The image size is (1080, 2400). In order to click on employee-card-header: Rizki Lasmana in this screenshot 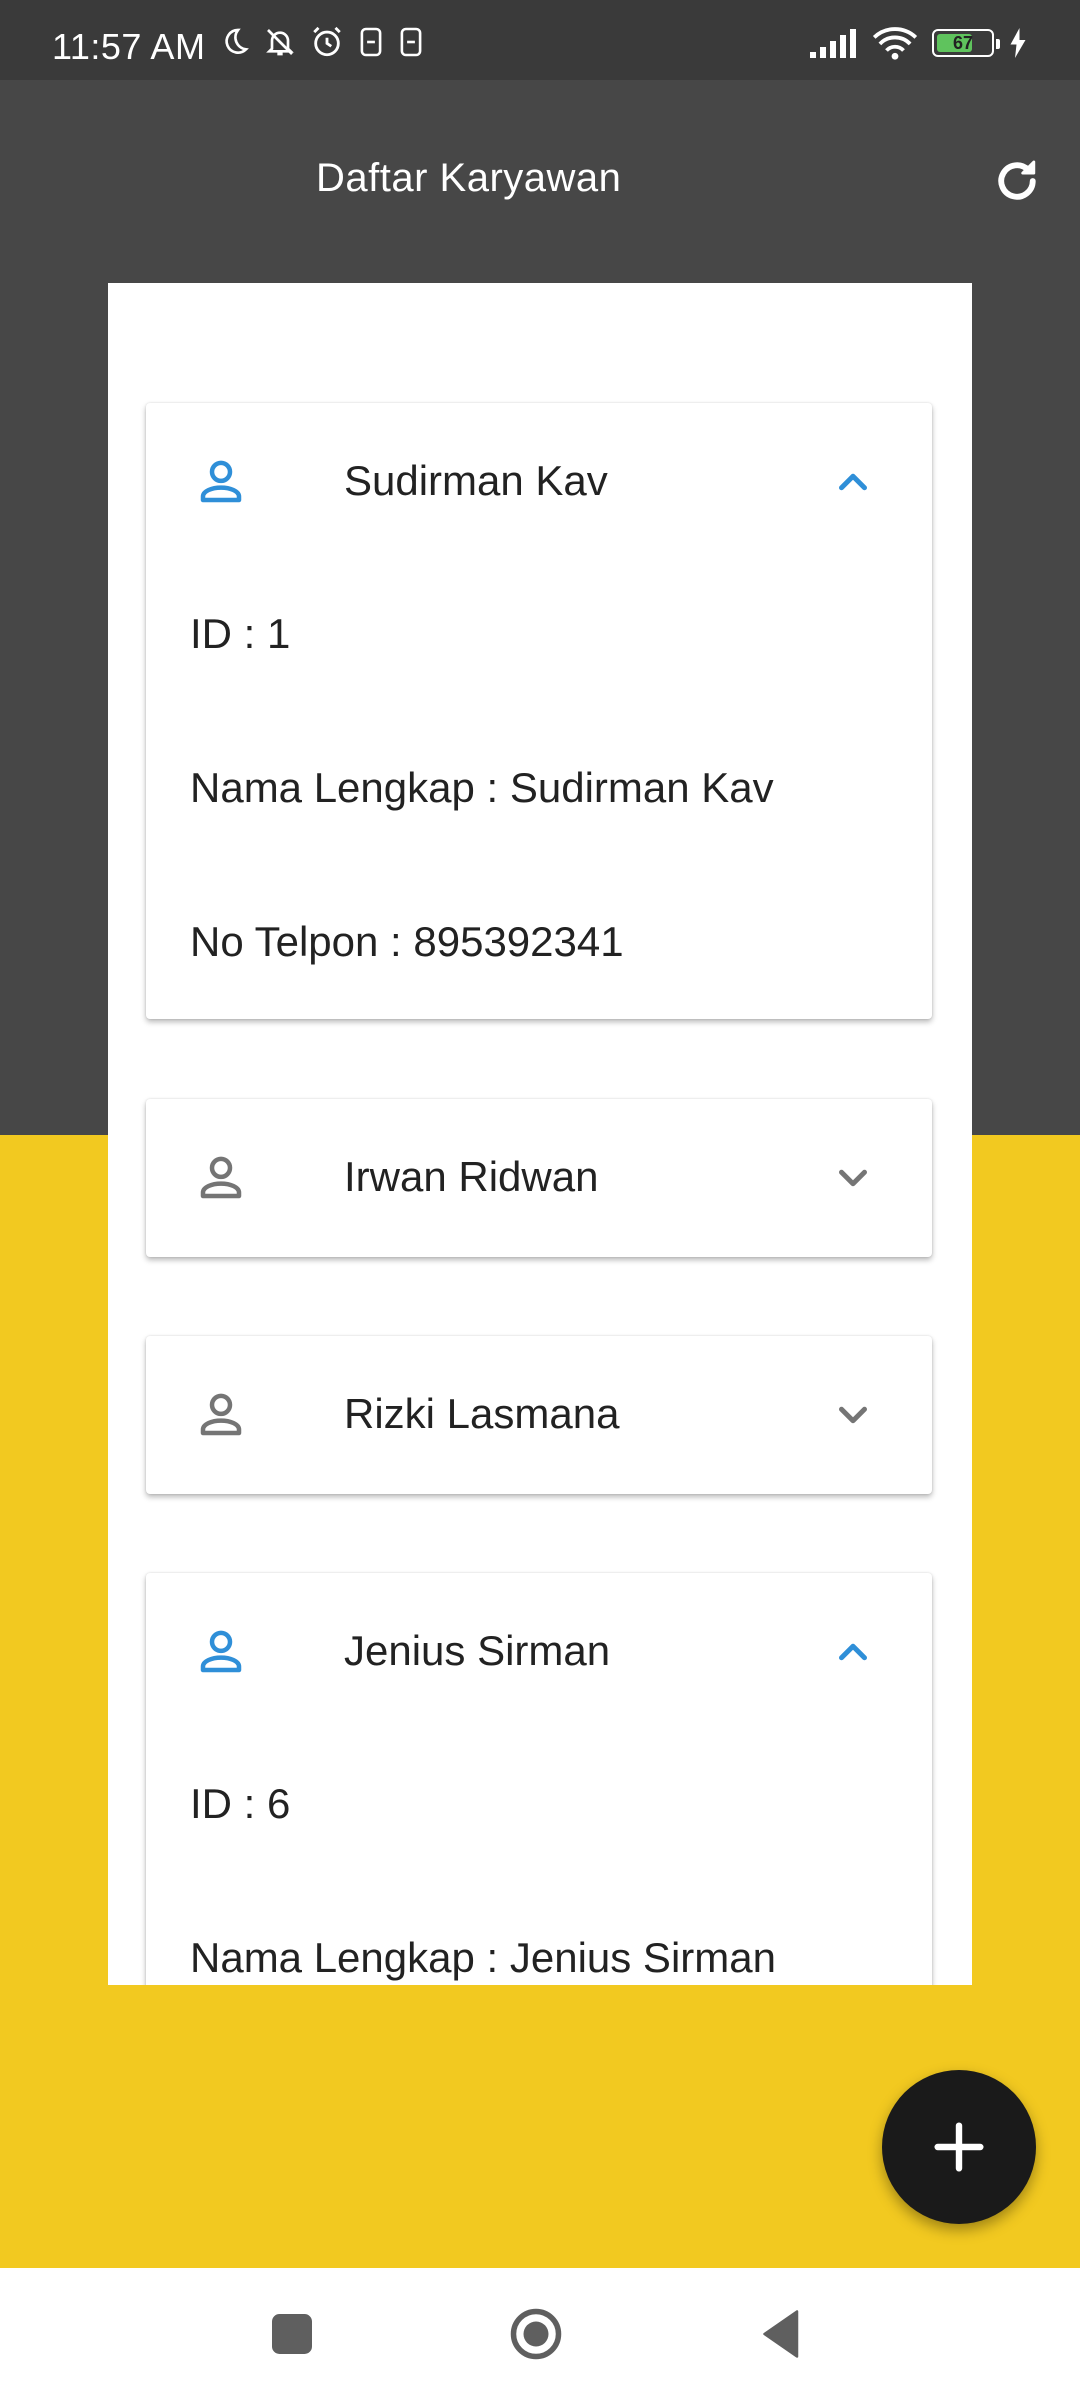, I will do `click(539, 1415)`.